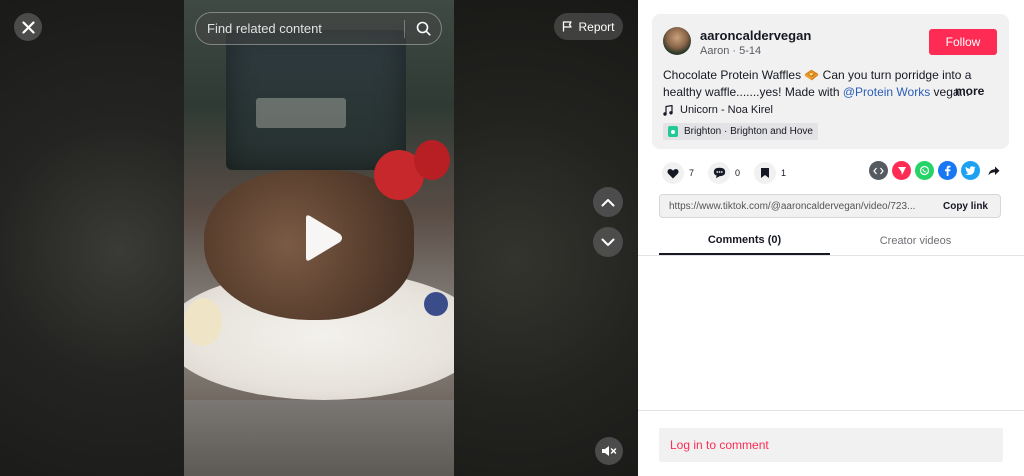  I want to click on video-blueberry, so click(436, 304).